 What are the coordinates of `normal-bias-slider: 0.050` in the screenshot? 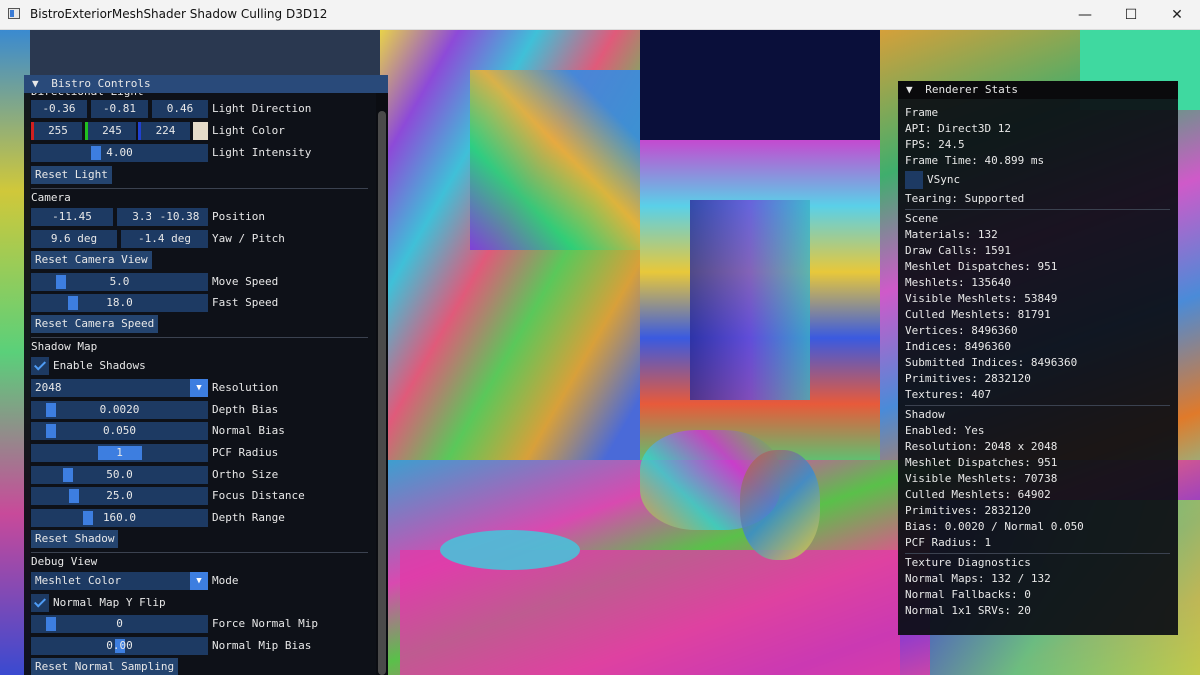 It's located at (119, 431).